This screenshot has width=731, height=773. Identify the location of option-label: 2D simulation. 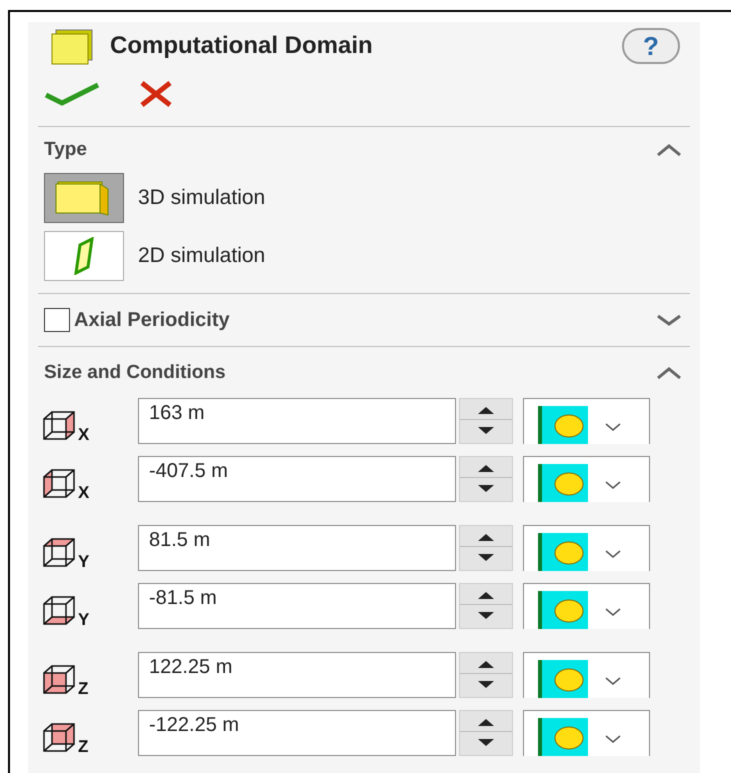
(202, 256).